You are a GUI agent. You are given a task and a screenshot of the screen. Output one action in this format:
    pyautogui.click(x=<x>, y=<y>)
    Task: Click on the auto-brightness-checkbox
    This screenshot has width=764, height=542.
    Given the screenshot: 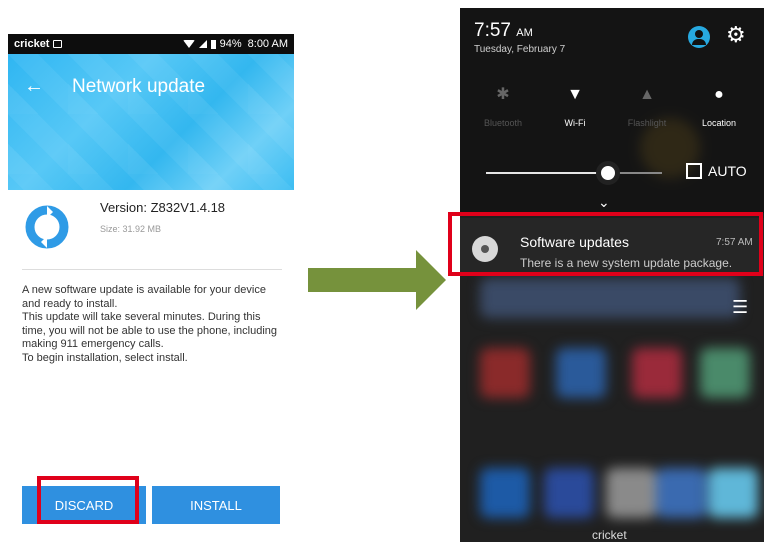 What is the action you would take?
    pyautogui.click(x=694, y=171)
    